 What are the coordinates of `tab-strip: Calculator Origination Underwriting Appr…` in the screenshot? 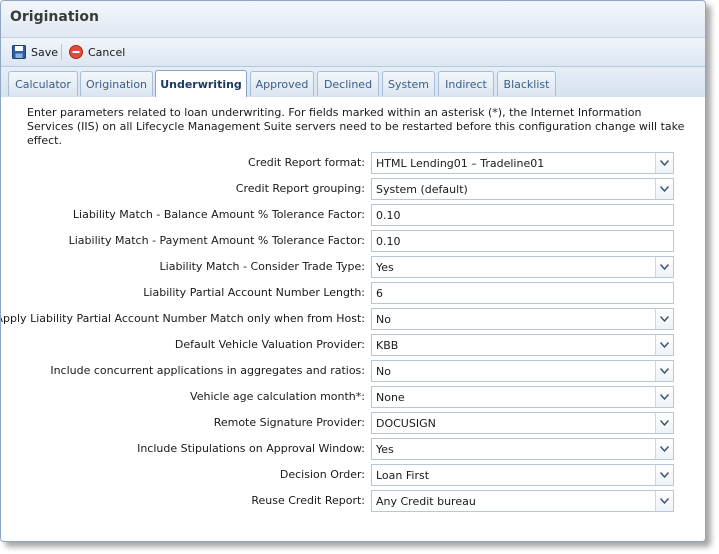 It's located at (353, 82).